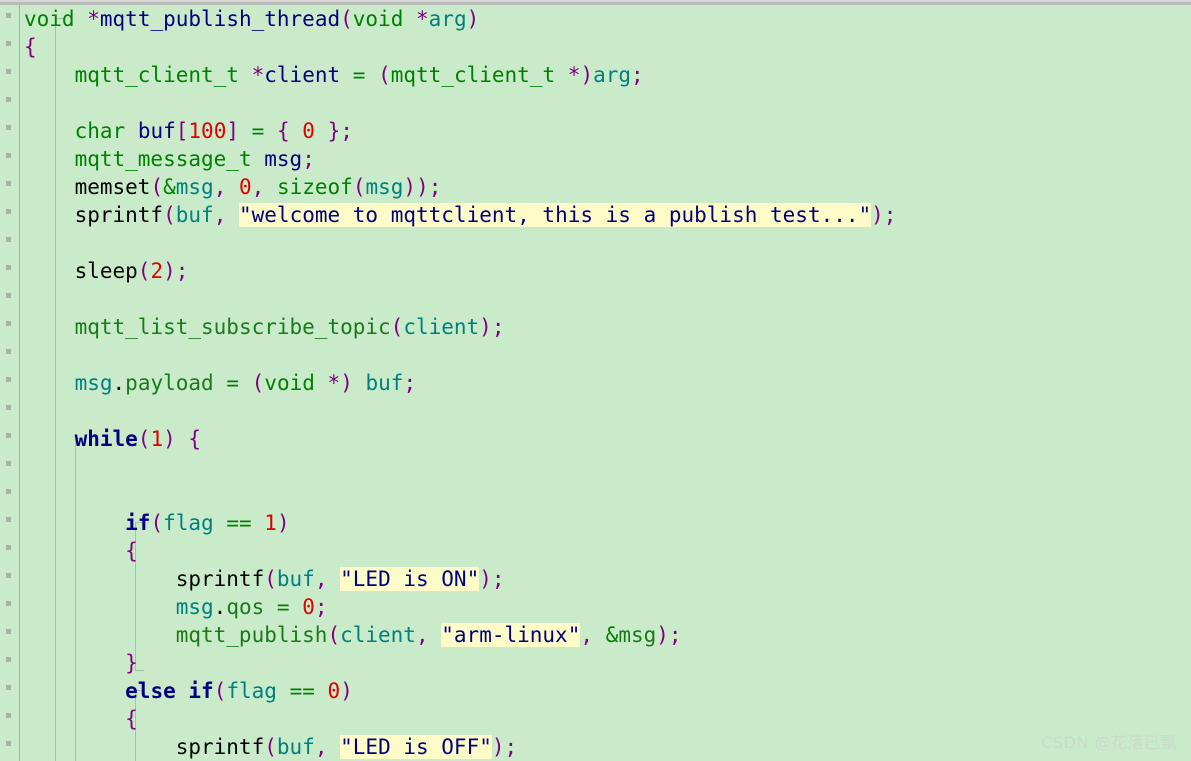  What do you see at coordinates (1109, 742) in the screenshot?
I see `csdn-watermark: CSDN @花落已飘` at bounding box center [1109, 742].